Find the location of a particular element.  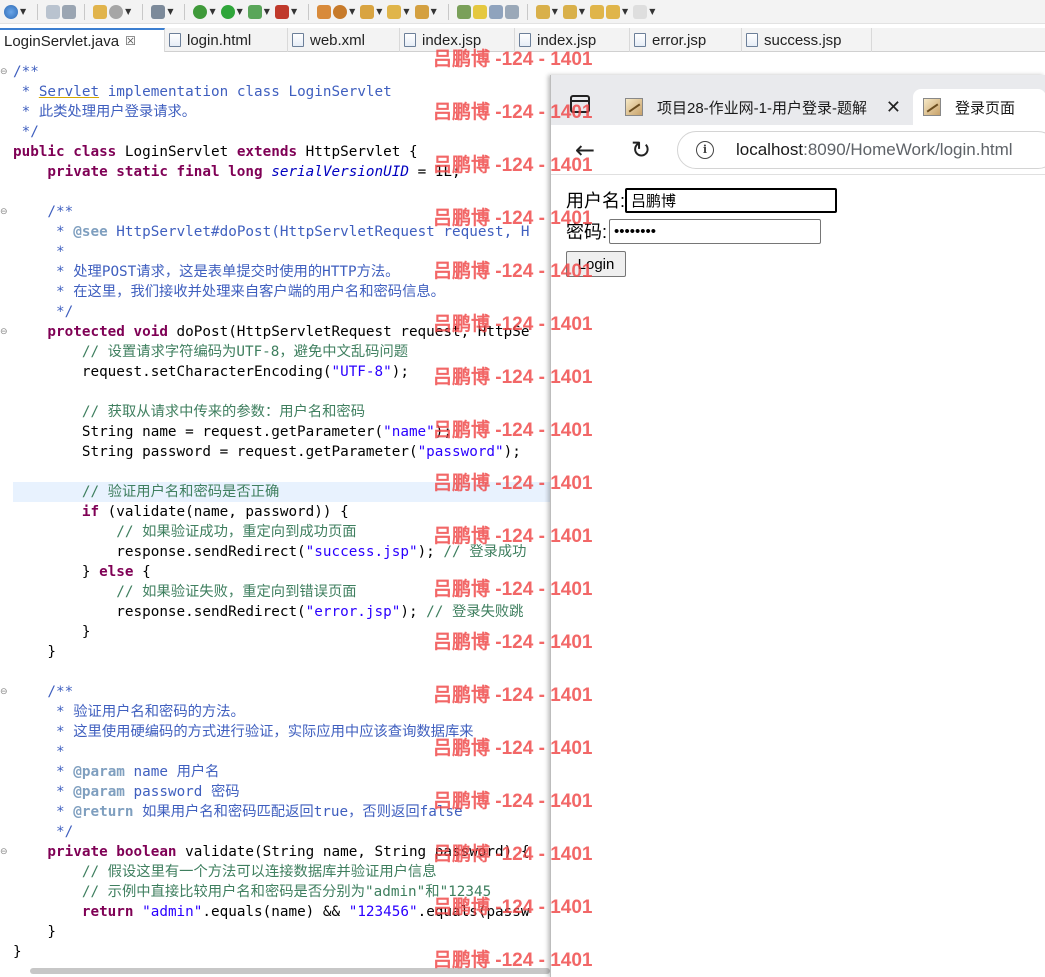

code-line: // 示例中直接比较用户名和密码是否分别为"admin"和"12345 is located at coordinates (252, 892).